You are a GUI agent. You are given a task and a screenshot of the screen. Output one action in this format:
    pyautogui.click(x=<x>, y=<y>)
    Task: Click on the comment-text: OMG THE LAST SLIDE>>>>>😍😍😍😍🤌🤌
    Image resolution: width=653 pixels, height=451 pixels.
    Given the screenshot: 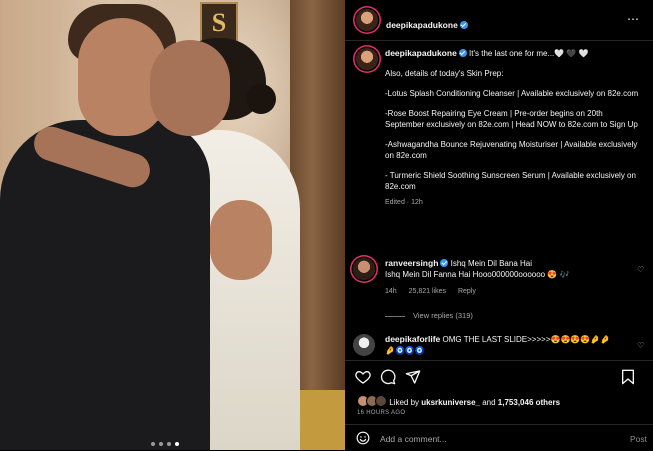 What is the action you would take?
    pyautogui.click(x=526, y=339)
    